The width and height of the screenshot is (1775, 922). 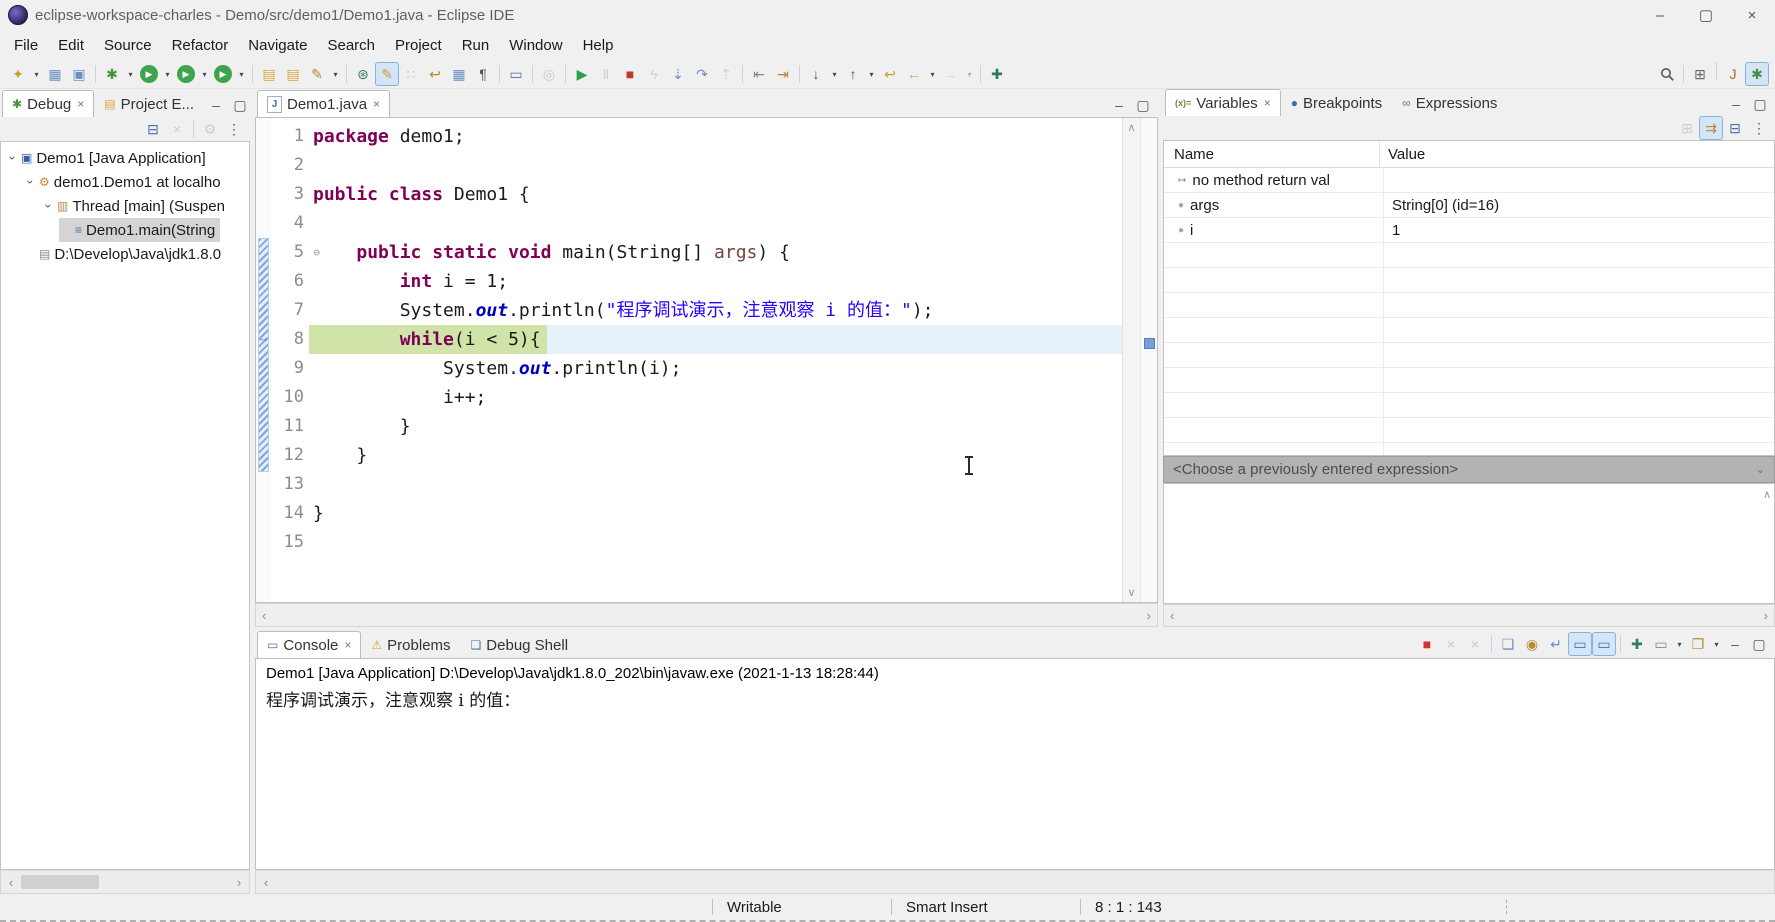 What do you see at coordinates (125, 254) in the screenshot?
I see `tree-jre: ›▤D:\Develop\Java\jdk1.8.0` at bounding box center [125, 254].